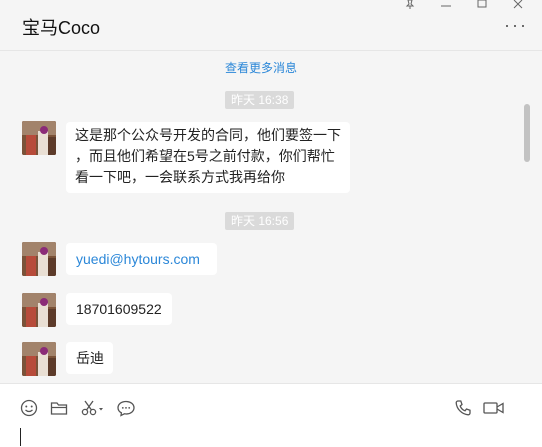  I want to click on email-message: yuedi@hytours.com, so click(141, 259).